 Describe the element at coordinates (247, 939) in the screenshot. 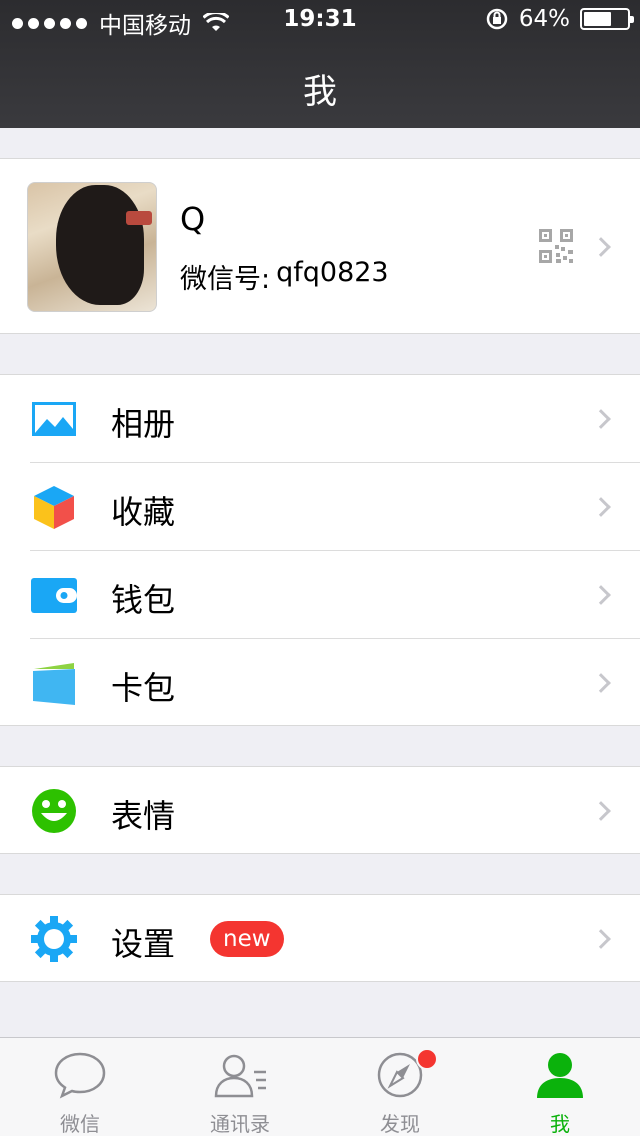

I see `new-badge: new` at that location.